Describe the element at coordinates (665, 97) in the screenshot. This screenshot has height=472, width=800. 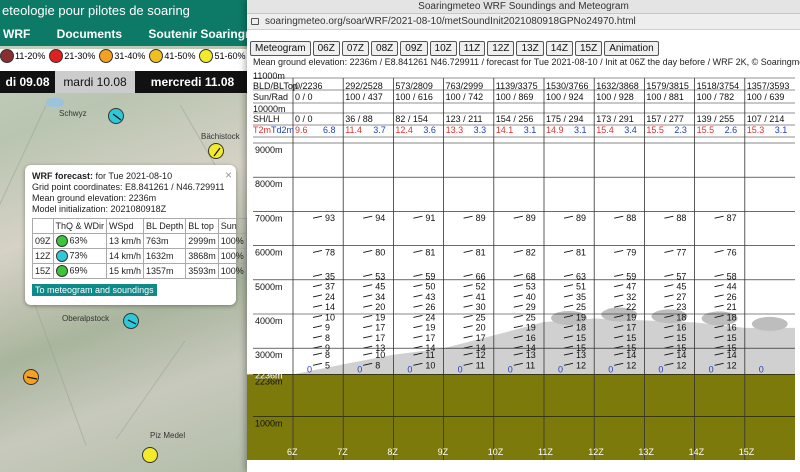
I see `sun-rad-value: 100 / 881` at that location.